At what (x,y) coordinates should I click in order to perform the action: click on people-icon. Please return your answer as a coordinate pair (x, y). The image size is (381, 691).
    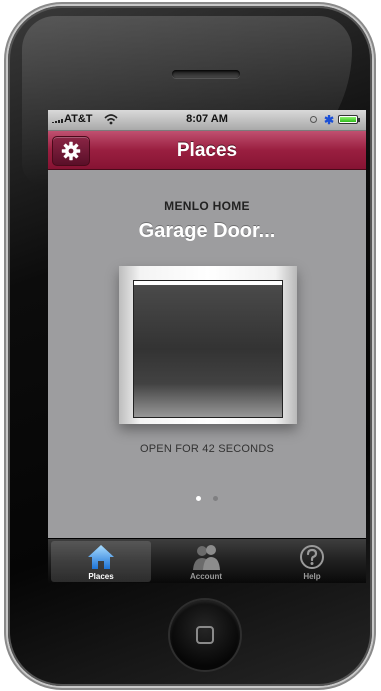
    Looking at the image, I should click on (206, 557).